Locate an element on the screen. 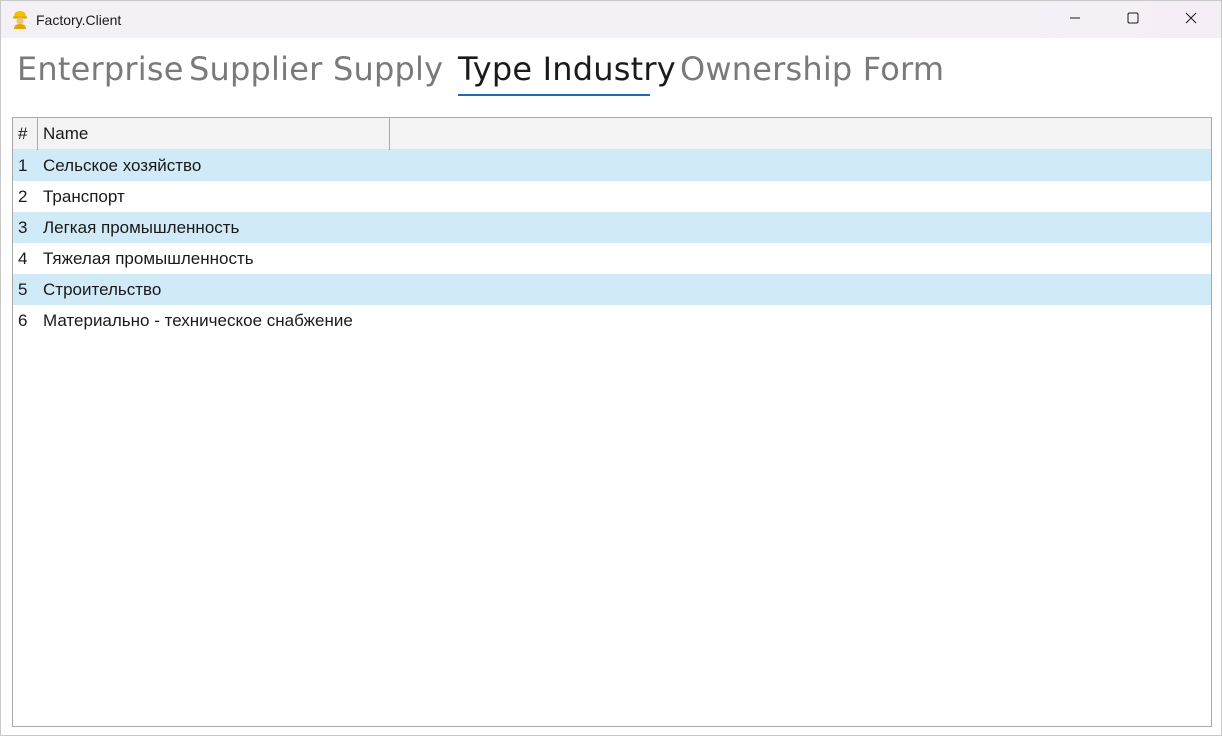 The width and height of the screenshot is (1222, 736). table-row: 3 Легкая промышленность is located at coordinates (612, 227).